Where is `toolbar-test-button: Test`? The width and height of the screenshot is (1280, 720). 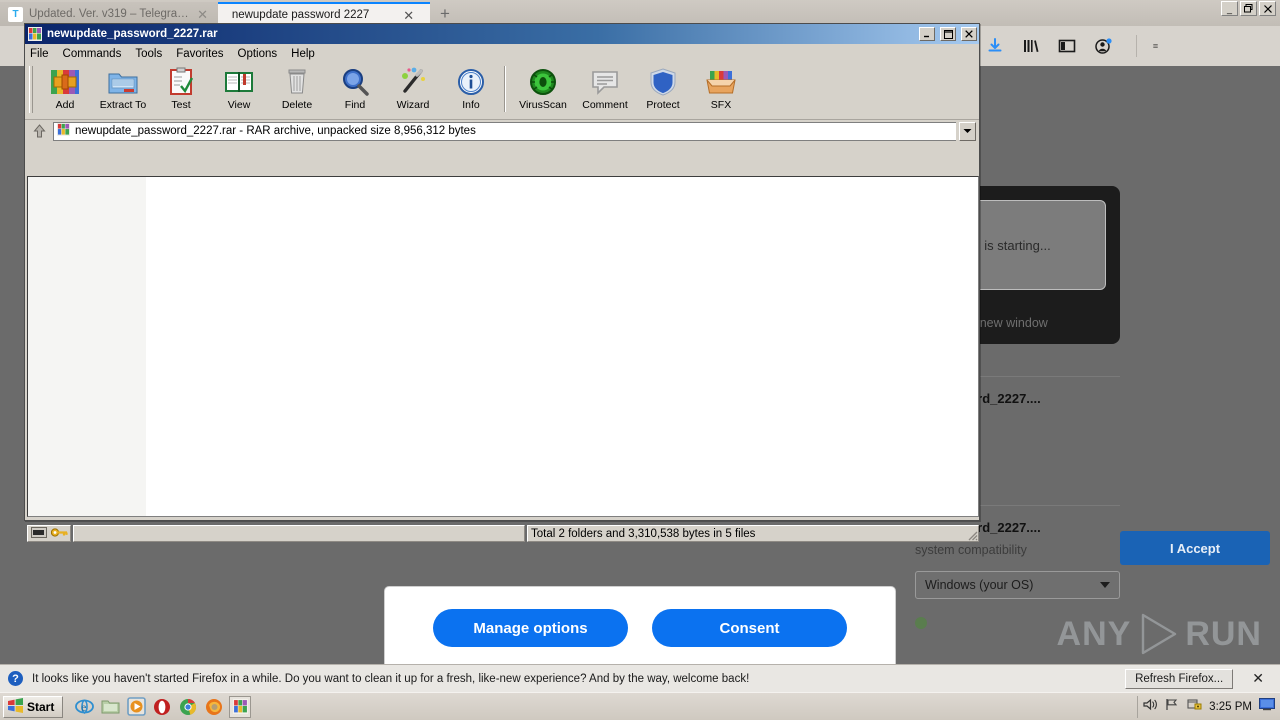
toolbar-test-button: Test is located at coordinates (181, 89).